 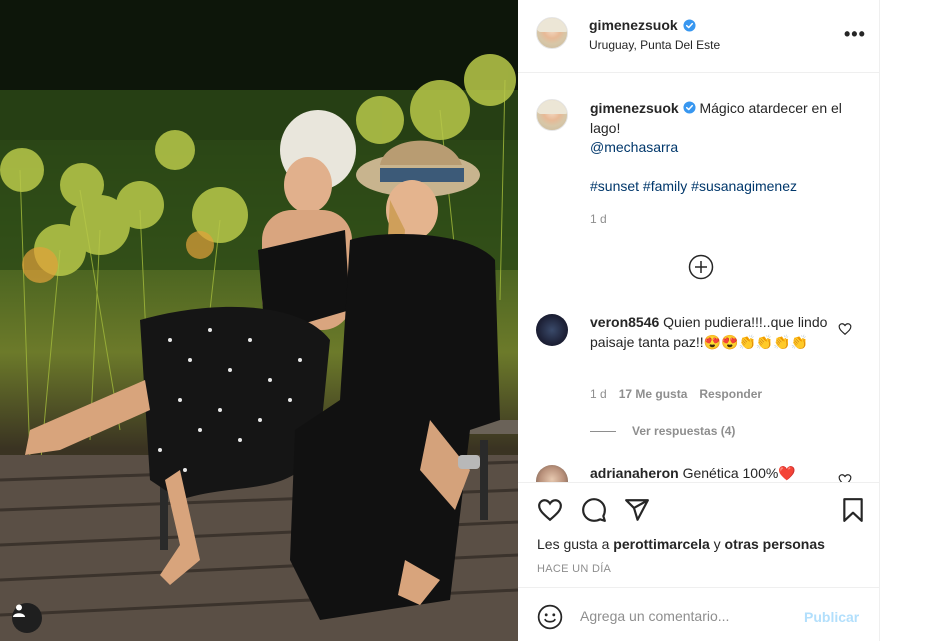 I want to click on author-avatar, so click(x=552, y=33).